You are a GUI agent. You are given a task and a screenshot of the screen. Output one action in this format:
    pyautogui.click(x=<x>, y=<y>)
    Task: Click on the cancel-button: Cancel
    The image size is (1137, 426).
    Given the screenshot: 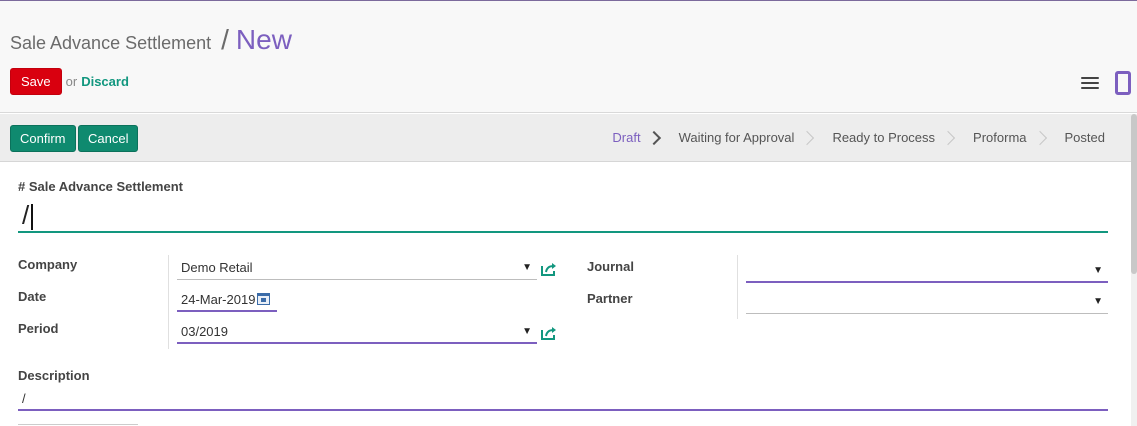 What is the action you would take?
    pyautogui.click(x=108, y=138)
    